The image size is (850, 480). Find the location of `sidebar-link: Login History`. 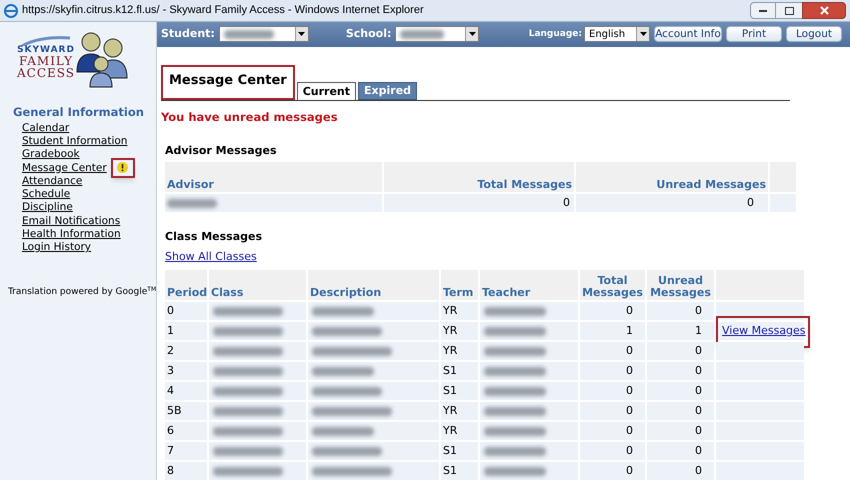

sidebar-link: Login History is located at coordinates (57, 247).